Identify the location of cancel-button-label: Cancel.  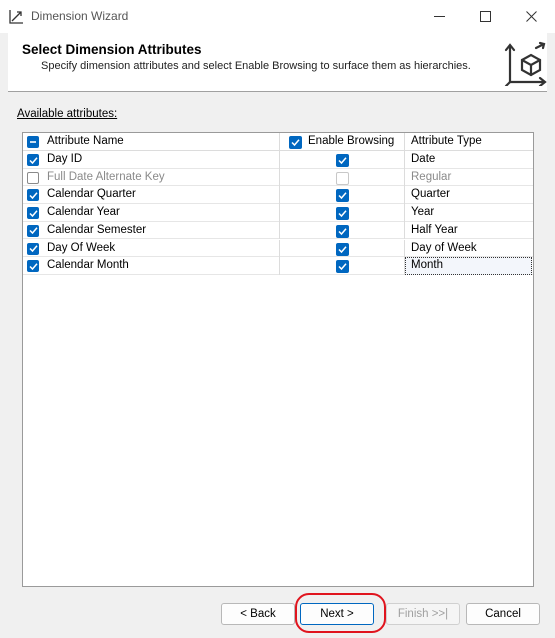
(503, 614).